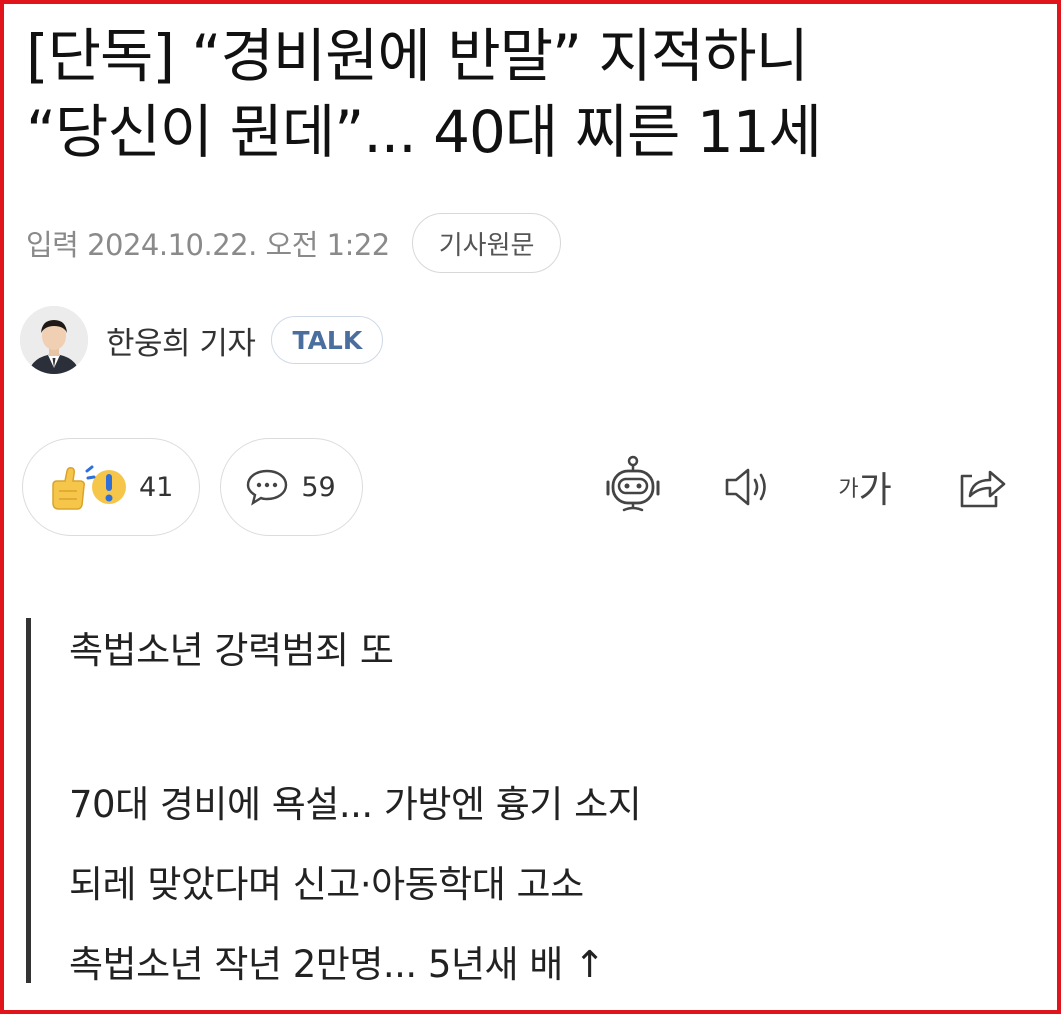 This screenshot has width=1061, height=1014. I want to click on share-icon, so click(983, 489).